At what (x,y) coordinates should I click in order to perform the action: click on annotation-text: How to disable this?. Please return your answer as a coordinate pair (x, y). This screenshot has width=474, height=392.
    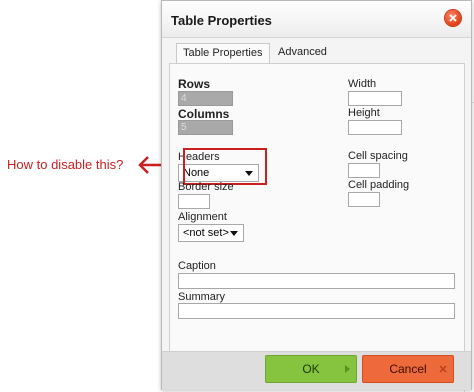
    Looking at the image, I should click on (65, 164).